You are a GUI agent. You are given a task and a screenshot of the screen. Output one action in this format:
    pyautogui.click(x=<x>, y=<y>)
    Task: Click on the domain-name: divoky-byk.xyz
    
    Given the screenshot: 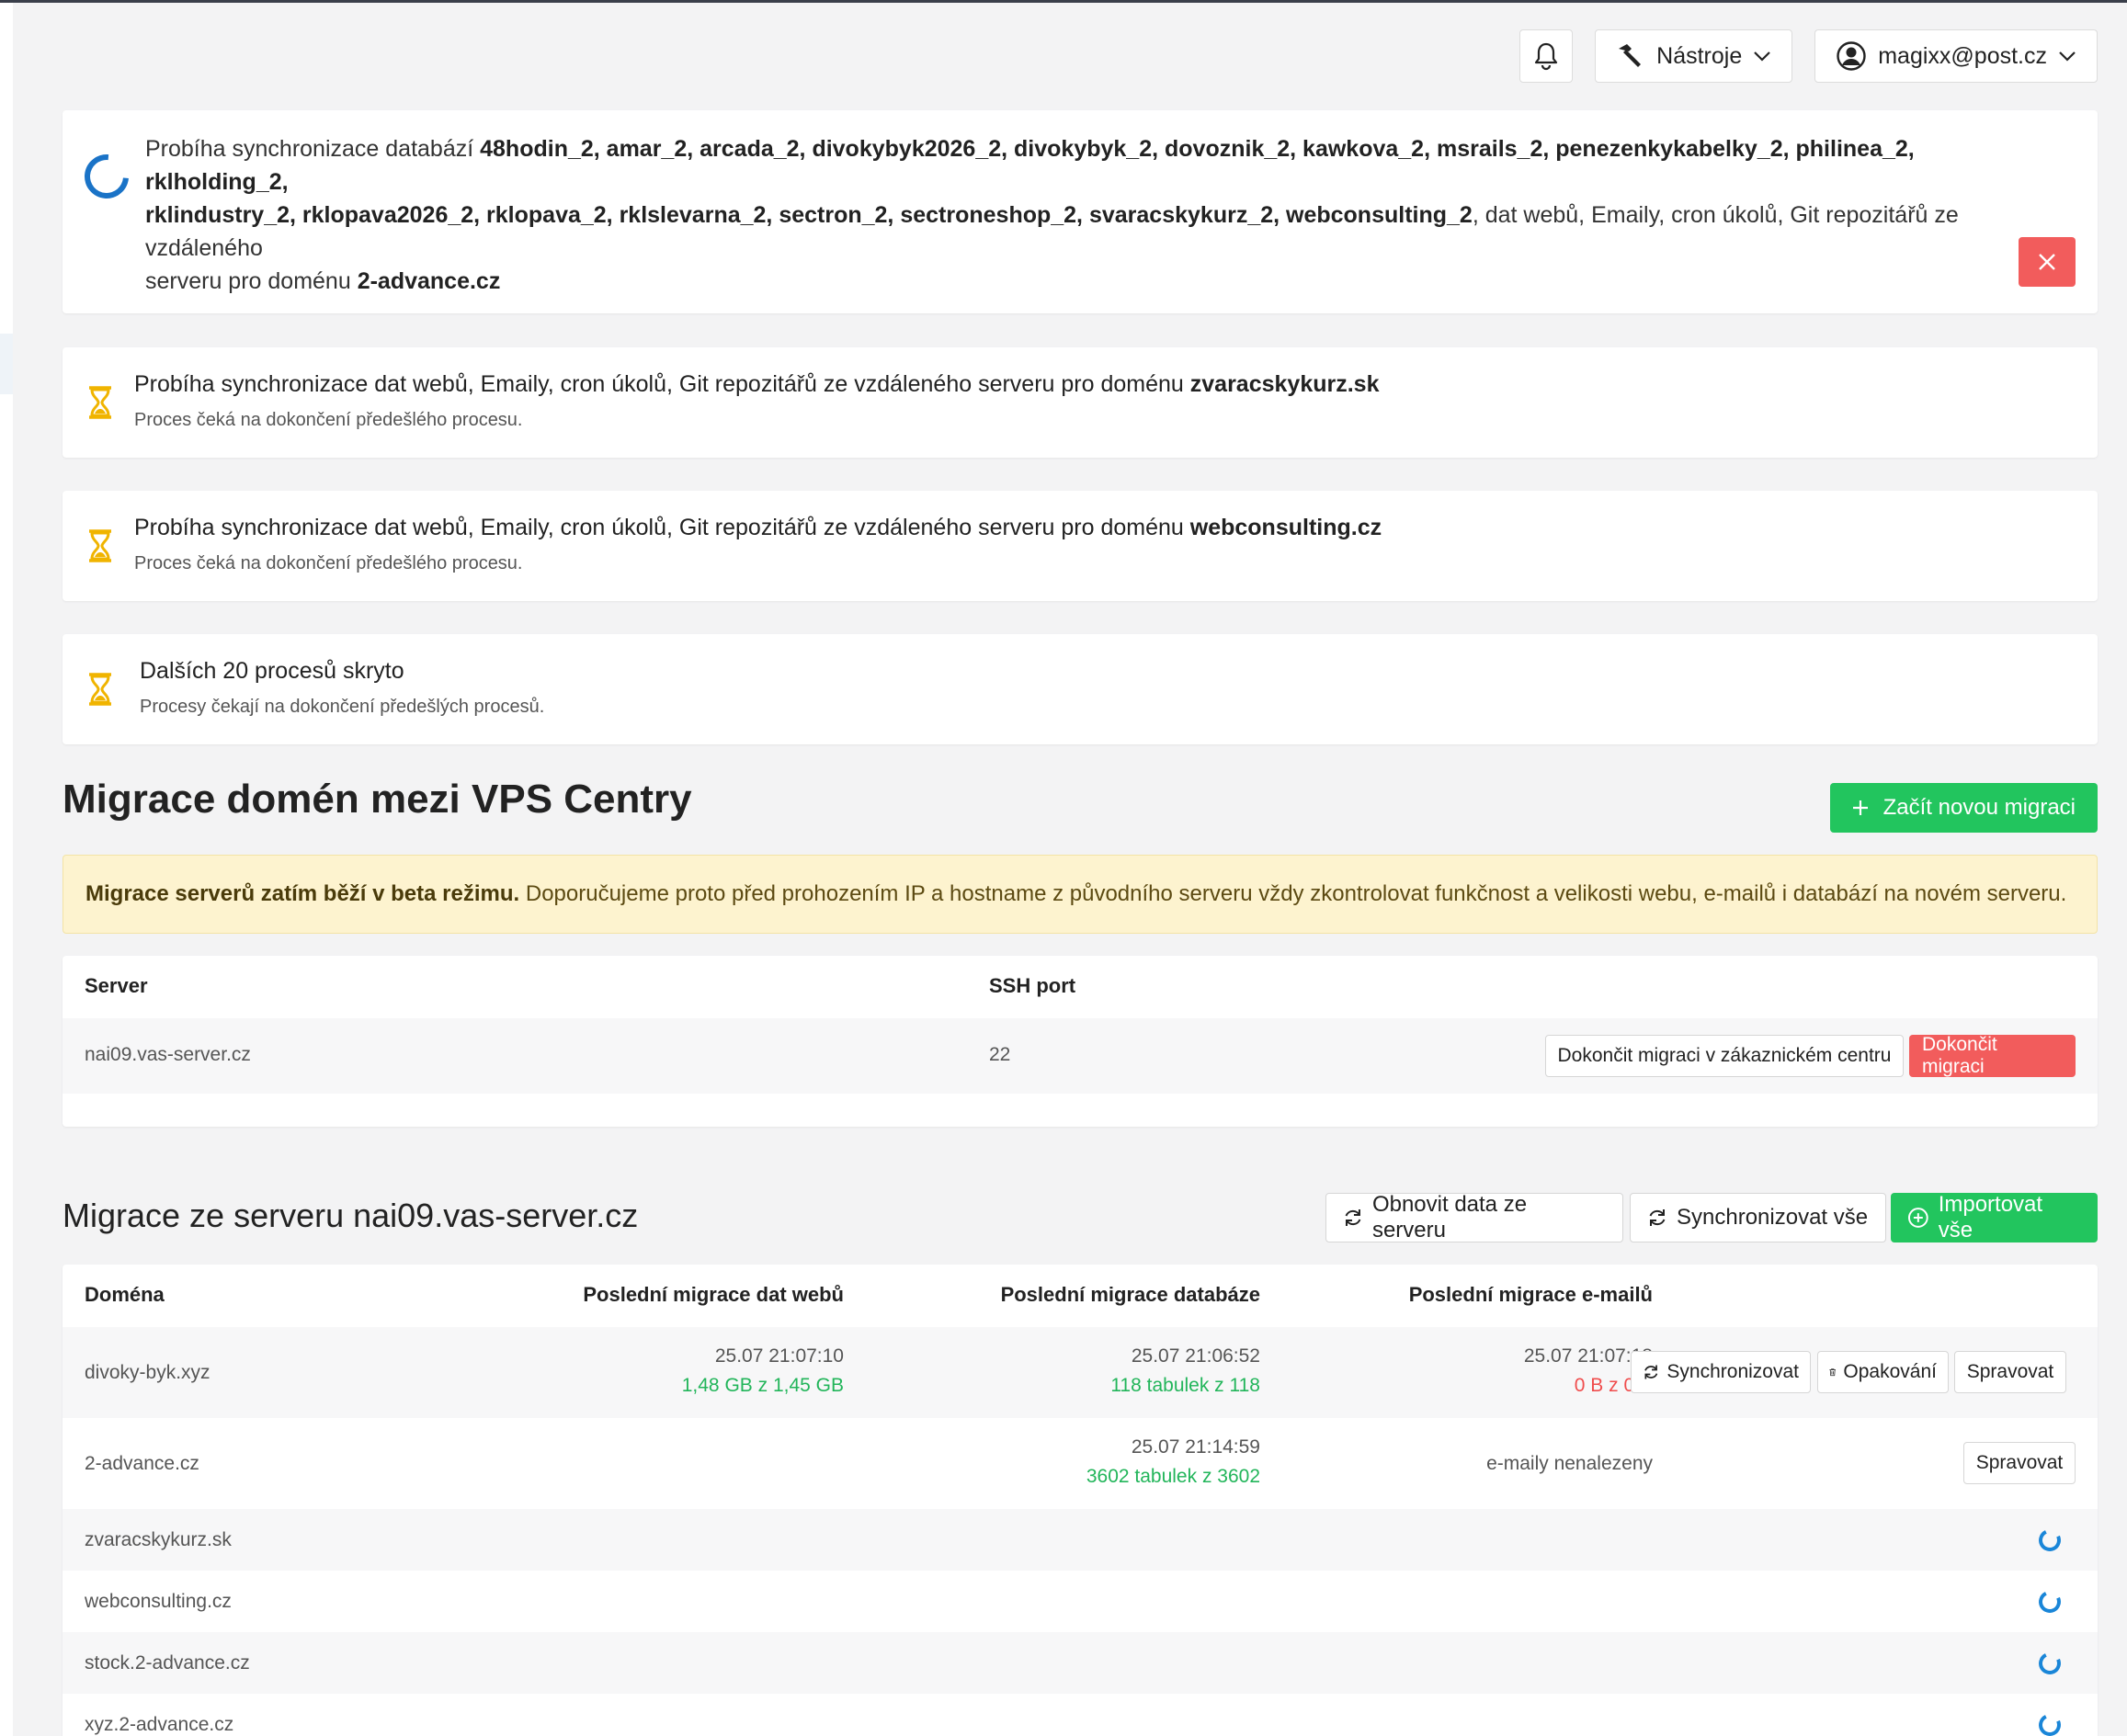 What is the action you would take?
    pyautogui.click(x=147, y=1372)
    